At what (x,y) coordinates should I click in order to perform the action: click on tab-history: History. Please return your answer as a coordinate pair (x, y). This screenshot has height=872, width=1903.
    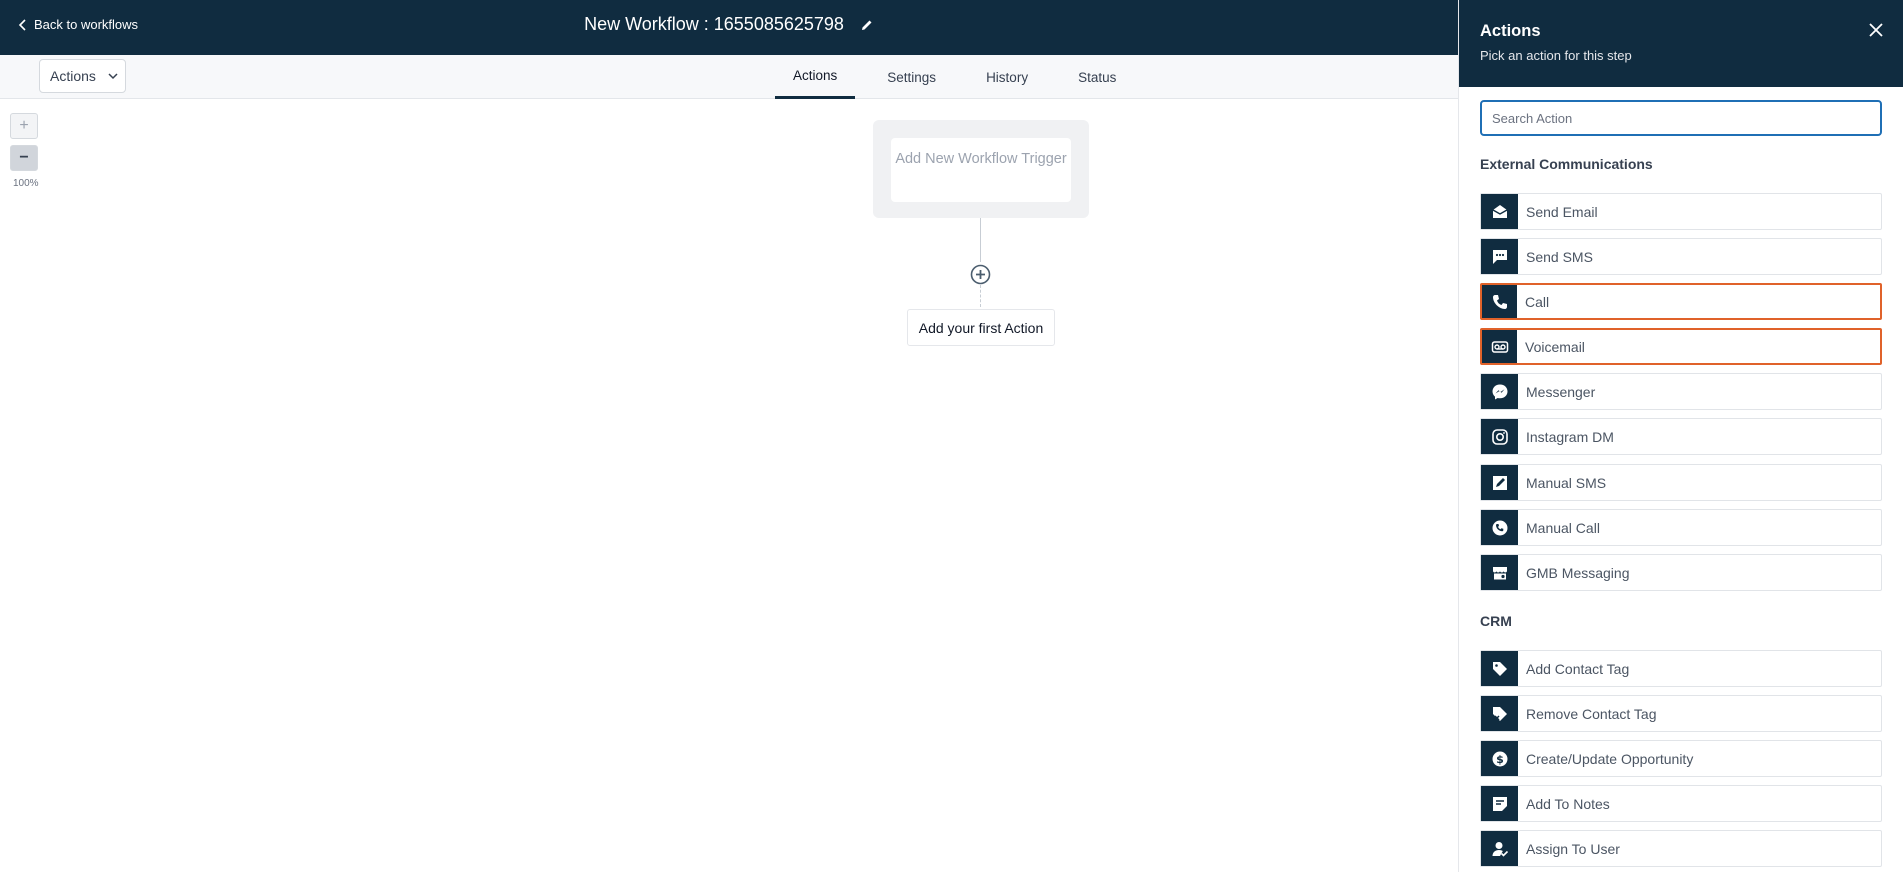
    Looking at the image, I should click on (1007, 77).